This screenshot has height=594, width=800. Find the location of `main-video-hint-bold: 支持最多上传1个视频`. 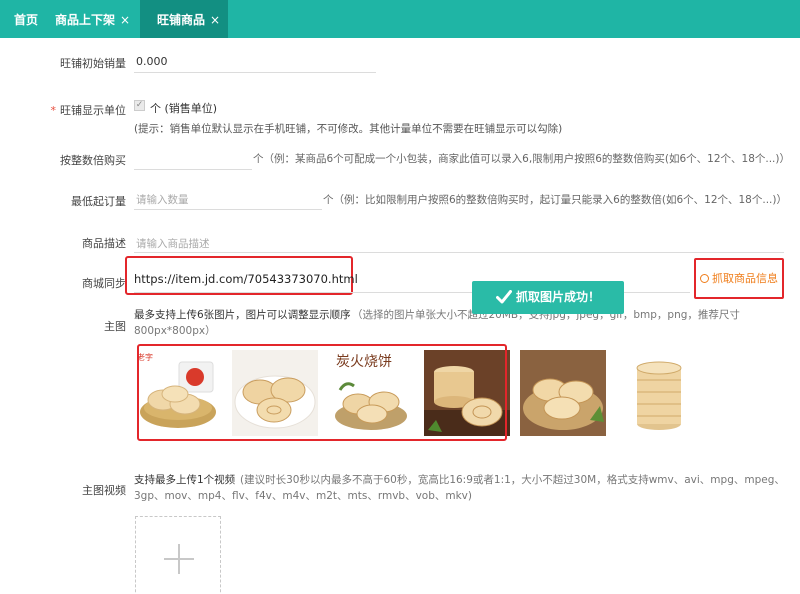

main-video-hint-bold: 支持最多上传1个视频 is located at coordinates (185, 480).